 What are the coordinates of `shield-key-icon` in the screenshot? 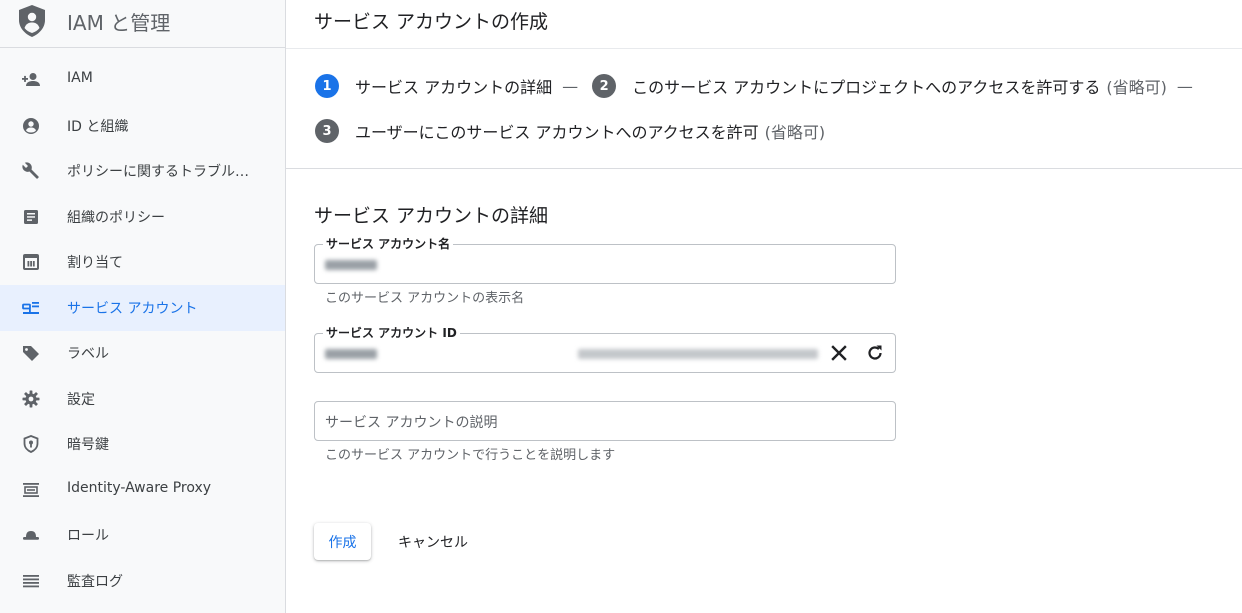 It's located at (31, 444).